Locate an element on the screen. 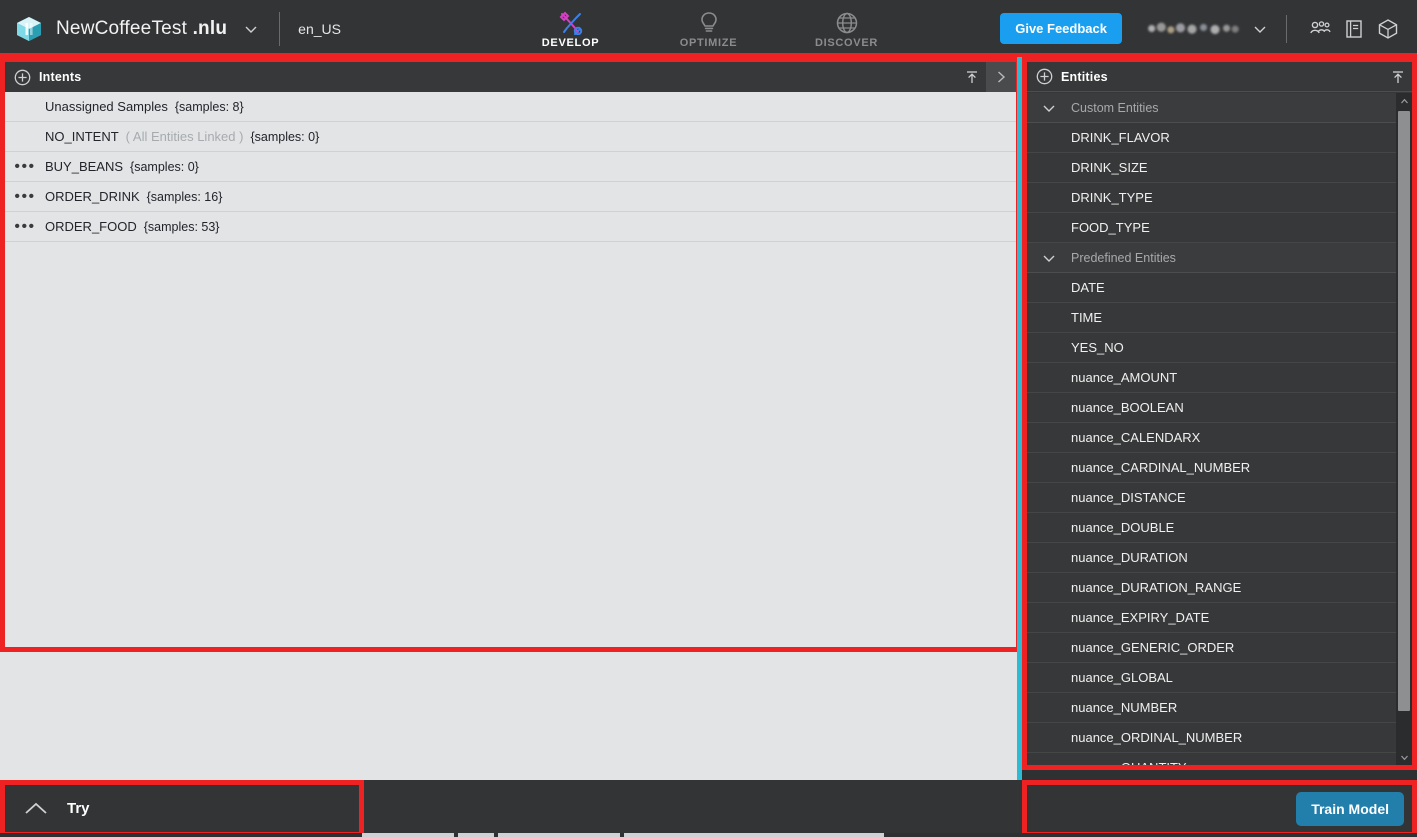 This screenshot has width=1417, height=837. entity-name: FOOD_TYPE is located at coordinates (1110, 227).